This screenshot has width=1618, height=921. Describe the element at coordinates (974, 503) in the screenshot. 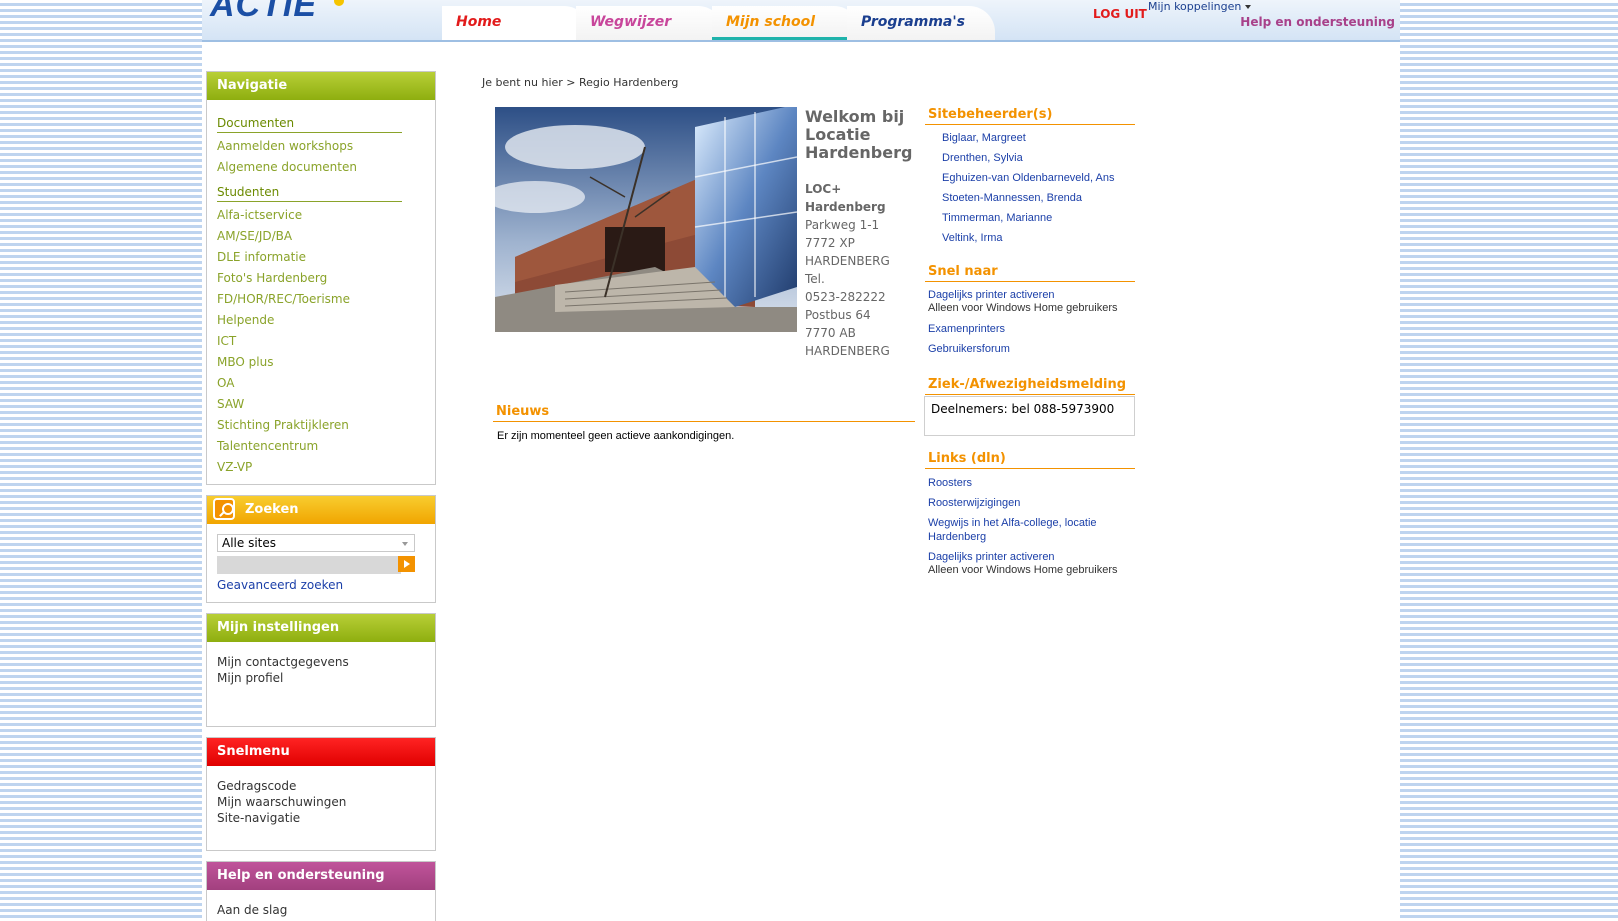

I see `links-item: Roosterwijzigingen` at that location.